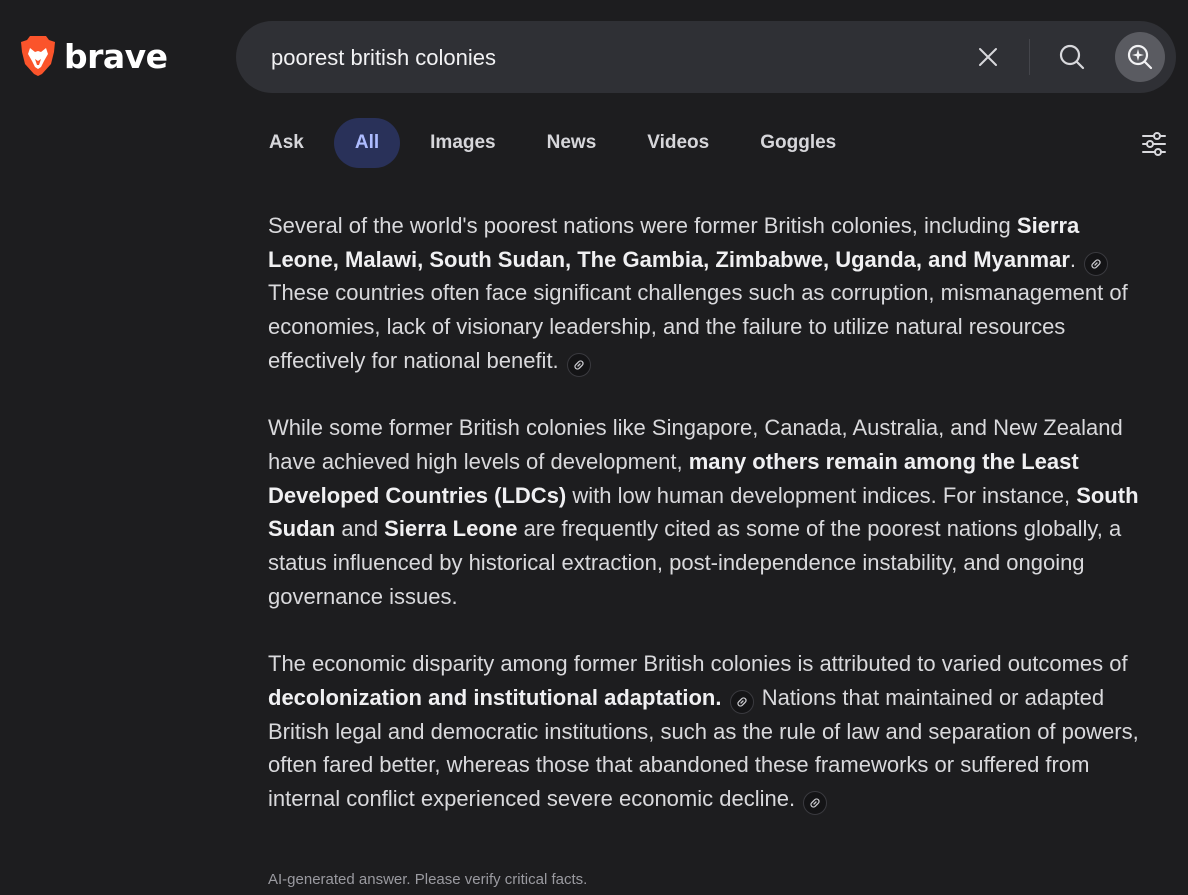  I want to click on close-icon, so click(988, 57).